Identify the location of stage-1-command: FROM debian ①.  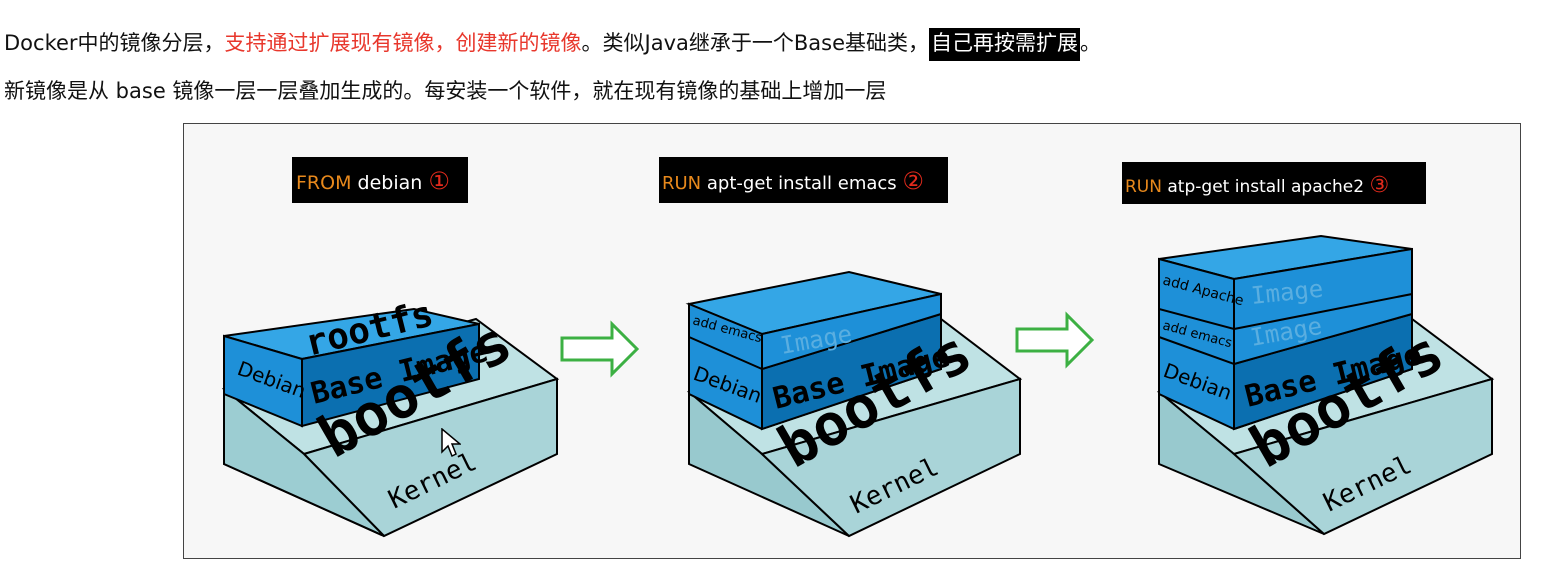
(380, 180).